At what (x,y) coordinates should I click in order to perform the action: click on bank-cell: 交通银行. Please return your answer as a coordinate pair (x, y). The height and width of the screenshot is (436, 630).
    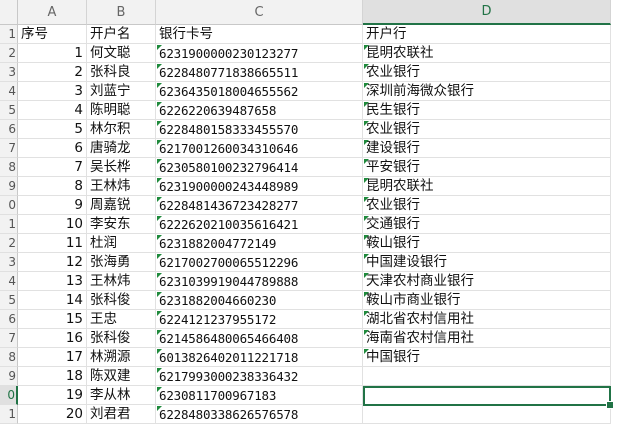
    Looking at the image, I should click on (487, 224).